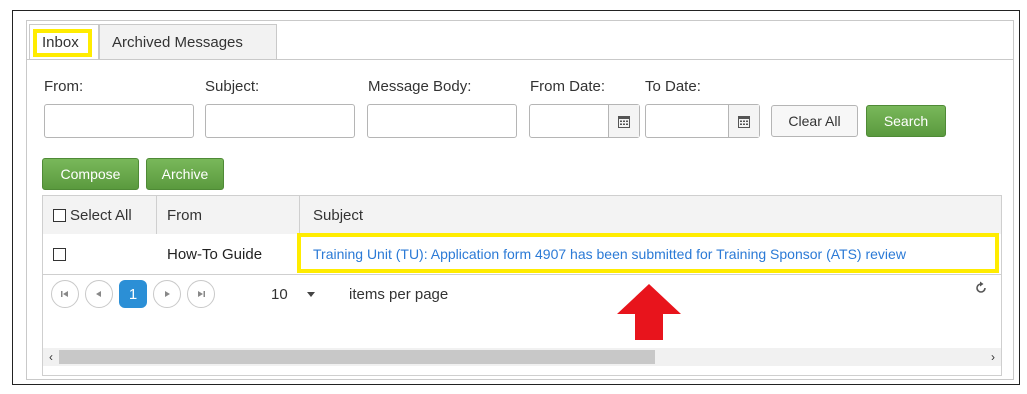 The image size is (1027, 394). I want to click on previous-page-button, so click(99, 294).